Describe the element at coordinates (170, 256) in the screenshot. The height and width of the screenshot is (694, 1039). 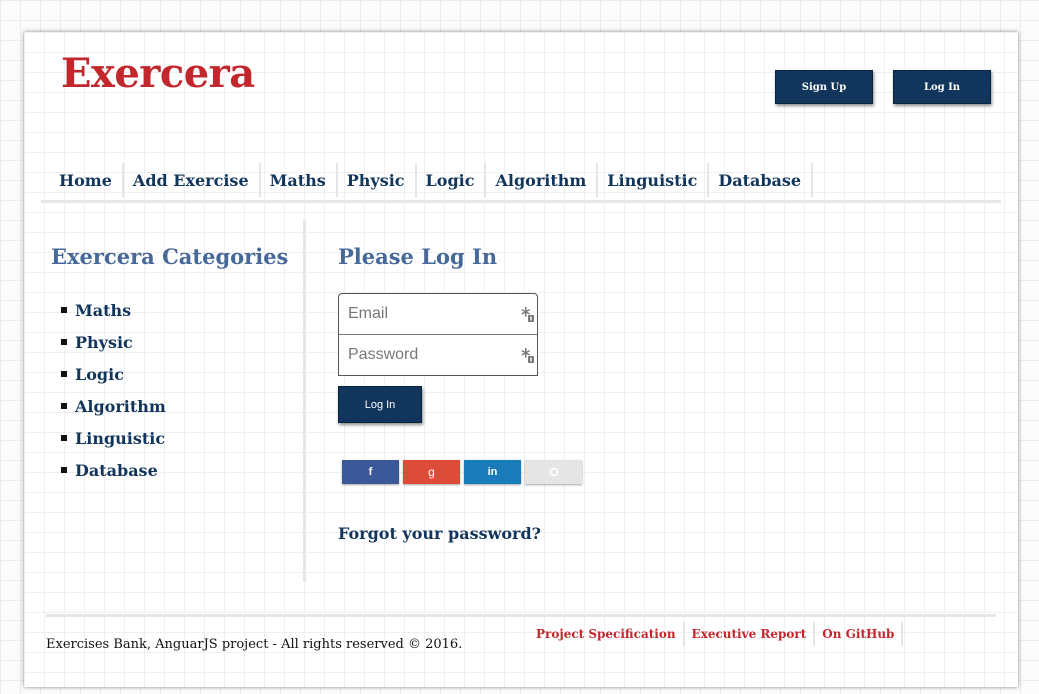
I see `categories-heading: Exercera Categories` at that location.